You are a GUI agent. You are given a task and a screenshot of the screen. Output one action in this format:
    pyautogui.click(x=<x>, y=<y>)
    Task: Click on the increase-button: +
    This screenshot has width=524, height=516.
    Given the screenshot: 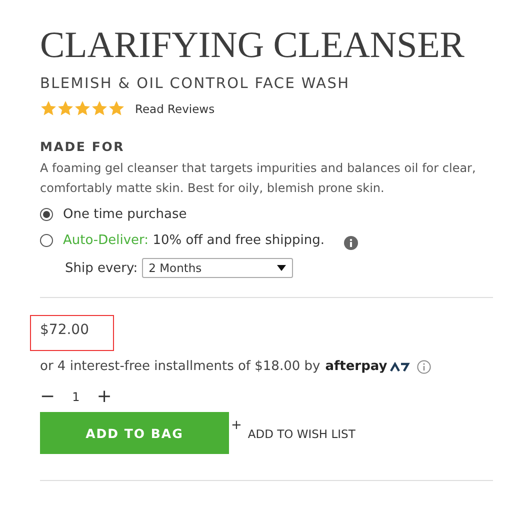 What is the action you would take?
    pyautogui.click(x=104, y=397)
    